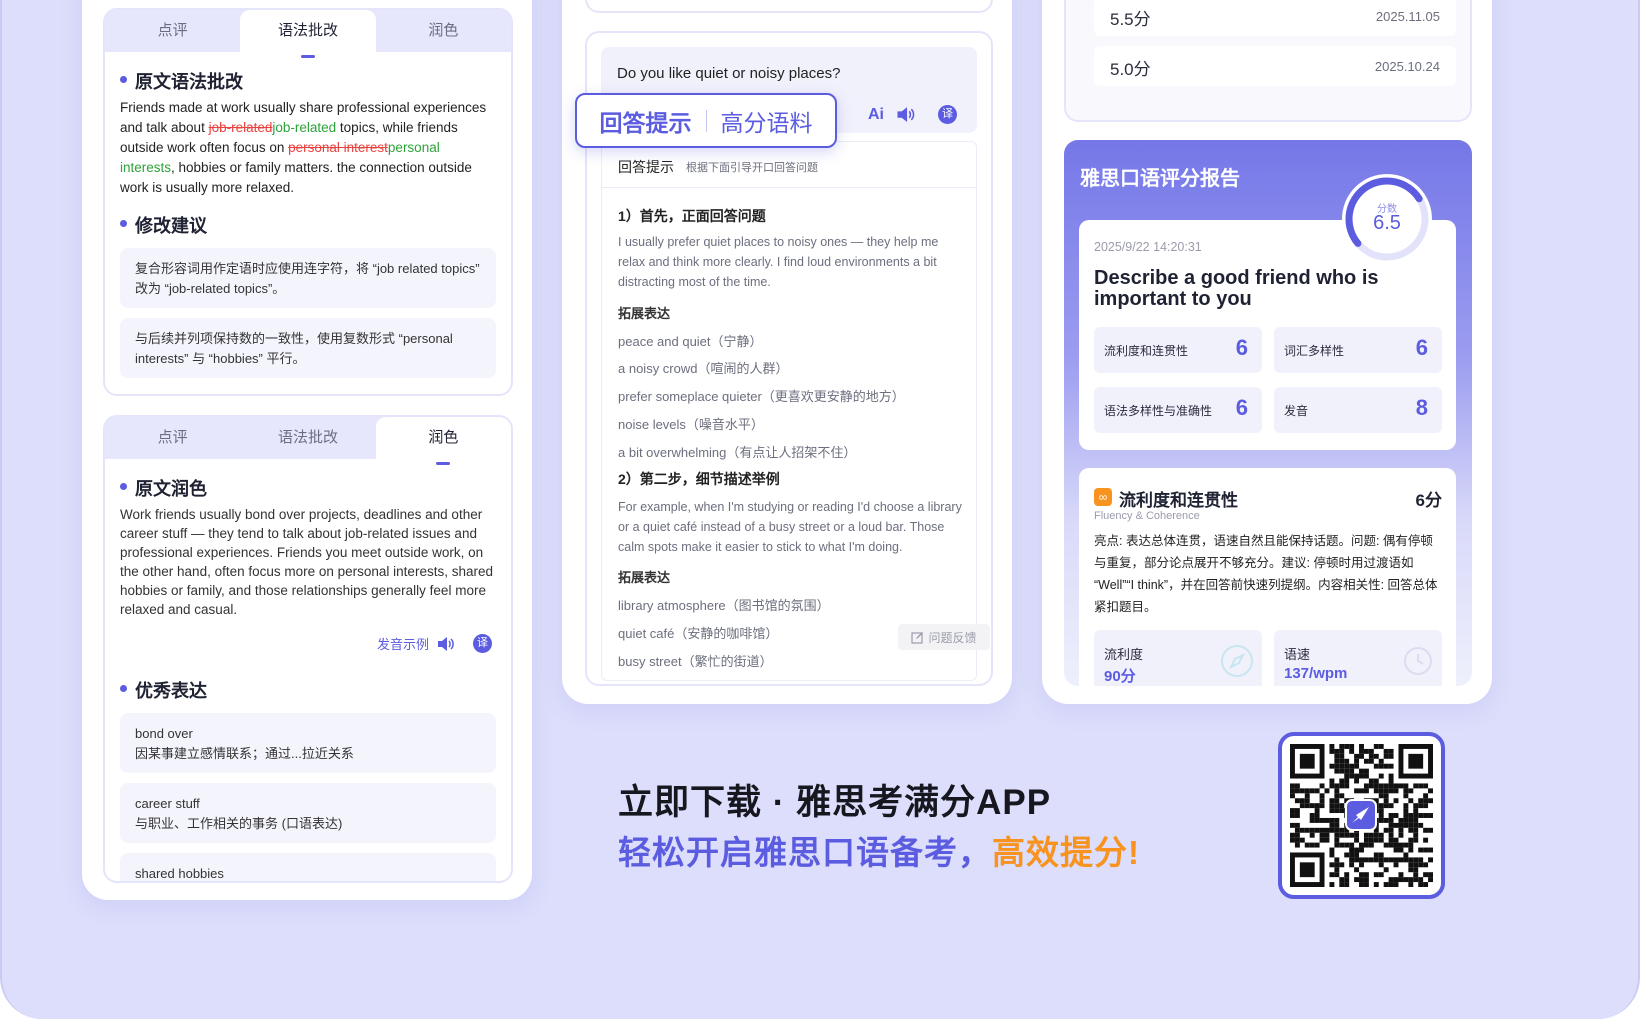 The height and width of the screenshot is (1019, 1640). Describe the element at coordinates (1275, 18) in the screenshot. I see `history-item: 5.5分 2025.11.05` at that location.